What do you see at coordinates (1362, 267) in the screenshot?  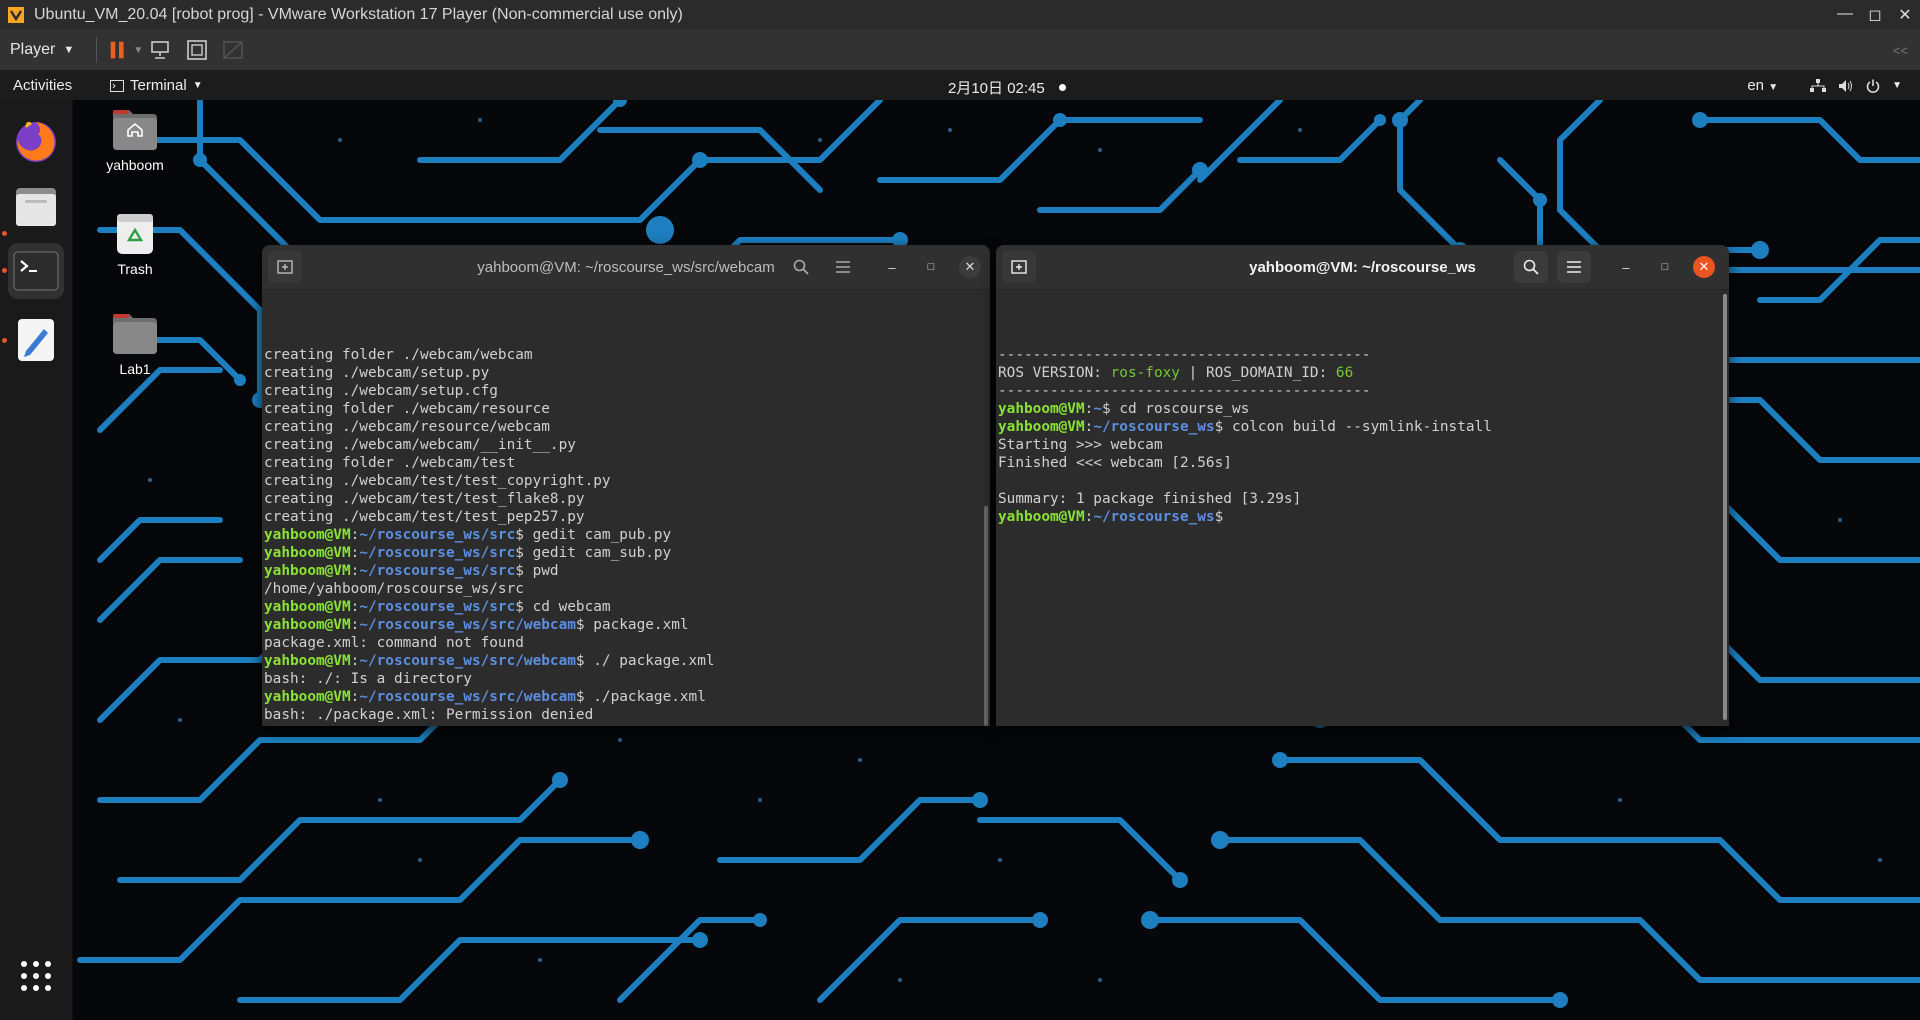 I see `terminal-headerbar: yahboom@VM: ~/roscourse_ws – □ ✕` at bounding box center [1362, 267].